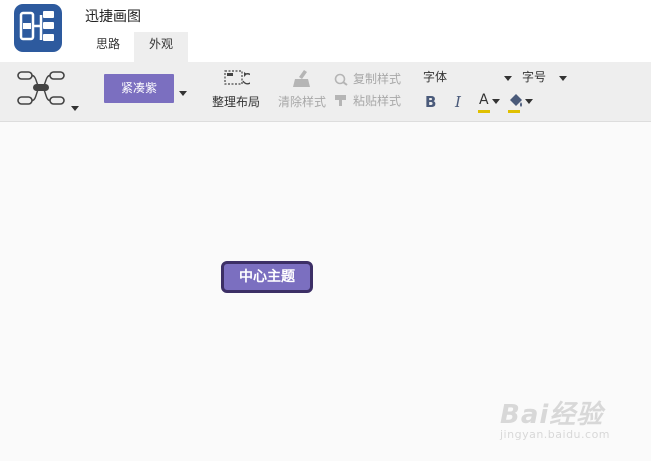 The height and width of the screenshot is (461, 651). I want to click on font-family-select: 字体, so click(435, 76).